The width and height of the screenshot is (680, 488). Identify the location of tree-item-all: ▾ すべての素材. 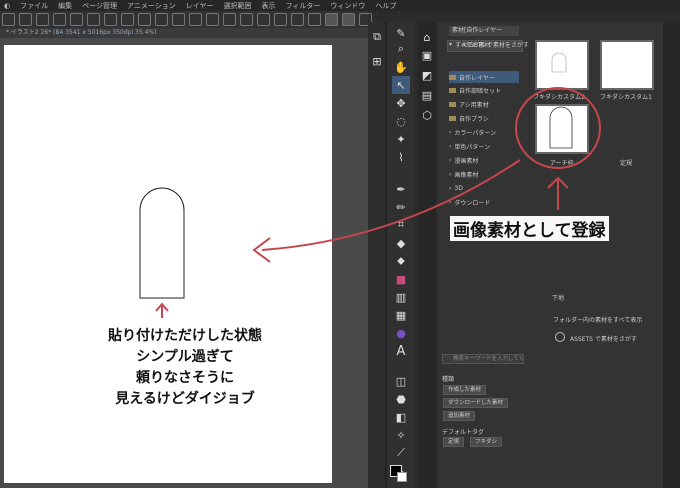
(469, 44).